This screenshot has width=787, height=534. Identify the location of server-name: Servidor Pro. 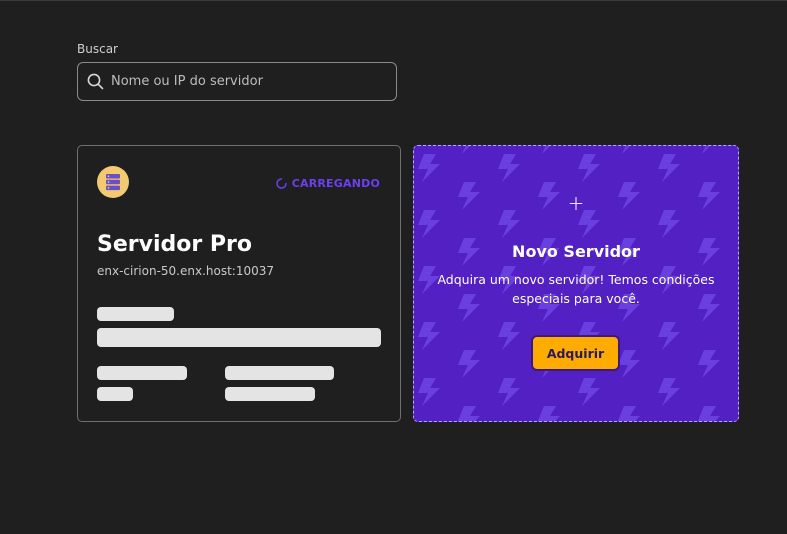
(174, 244).